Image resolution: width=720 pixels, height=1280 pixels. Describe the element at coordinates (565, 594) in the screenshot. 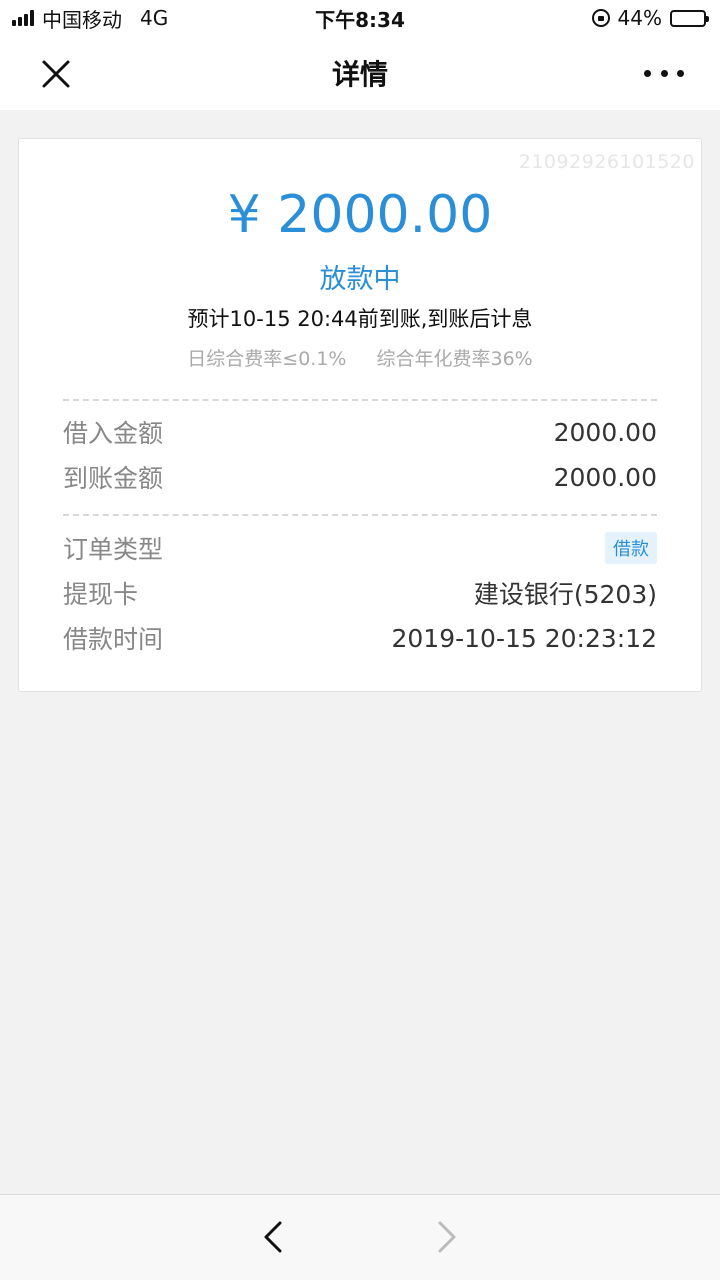

I see `row-value: 建设银行(5203)` at that location.